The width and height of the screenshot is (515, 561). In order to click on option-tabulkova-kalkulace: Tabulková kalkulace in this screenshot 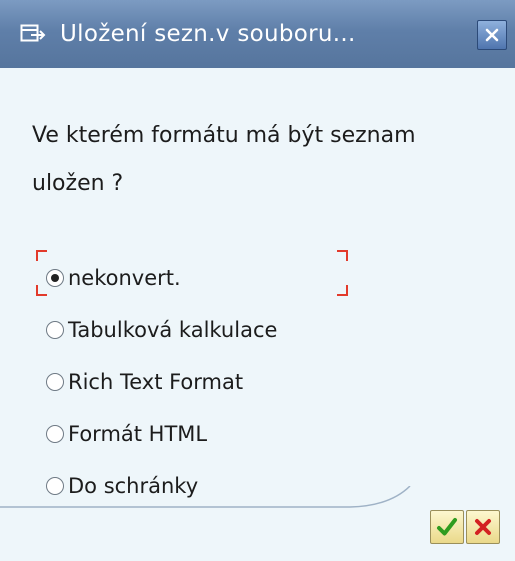, I will do `click(256, 330)`.